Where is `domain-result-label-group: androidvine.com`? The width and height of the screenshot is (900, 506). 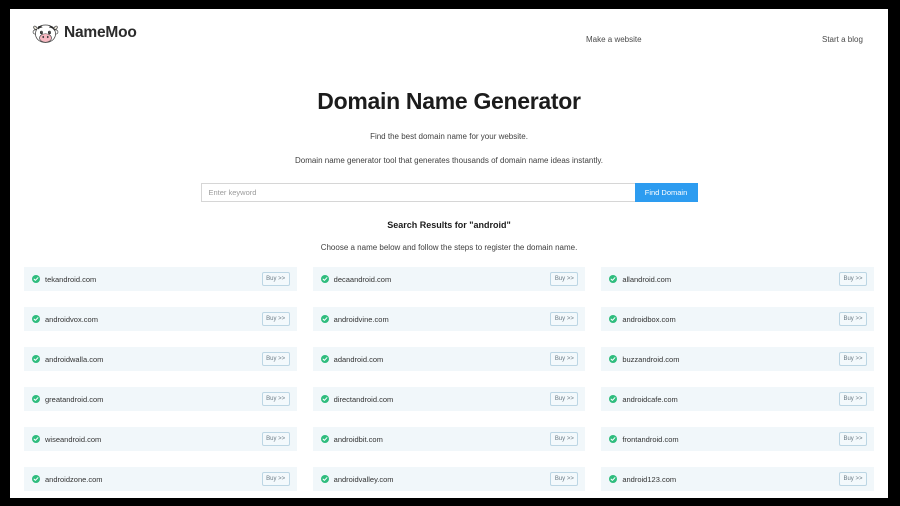 domain-result-label-group: androidvine.com is located at coordinates (354, 319).